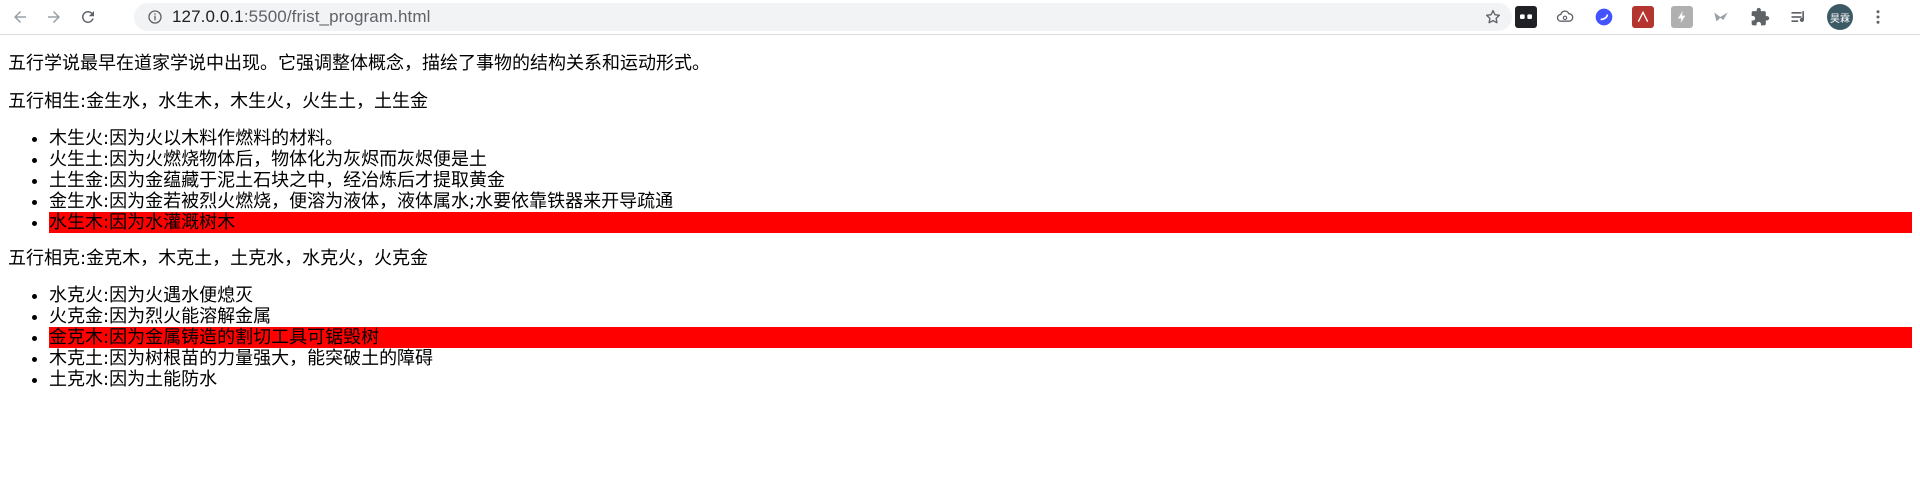 This screenshot has width=1920, height=488. I want to click on url-text: 127.0.0.1:5500/frist_program.html, so click(301, 17).